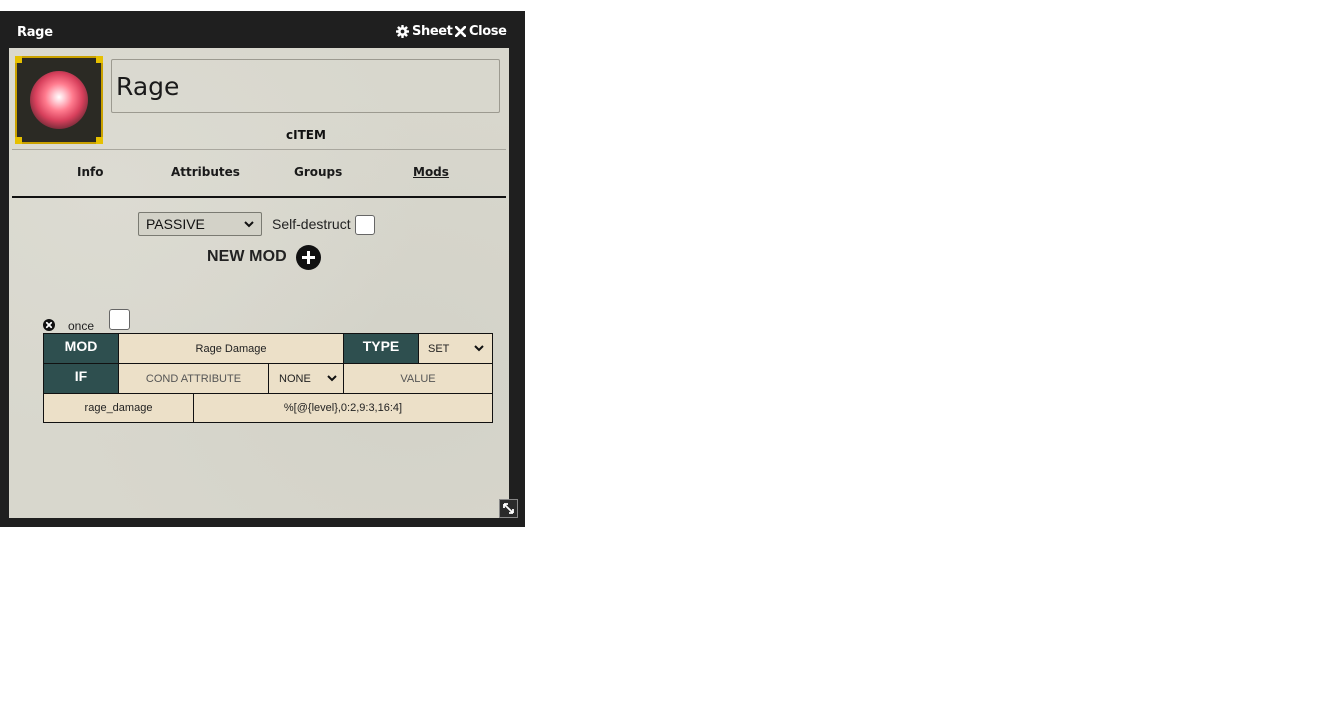 This screenshot has width=1320, height=717. What do you see at coordinates (81, 326) in the screenshot?
I see `once-label: once` at bounding box center [81, 326].